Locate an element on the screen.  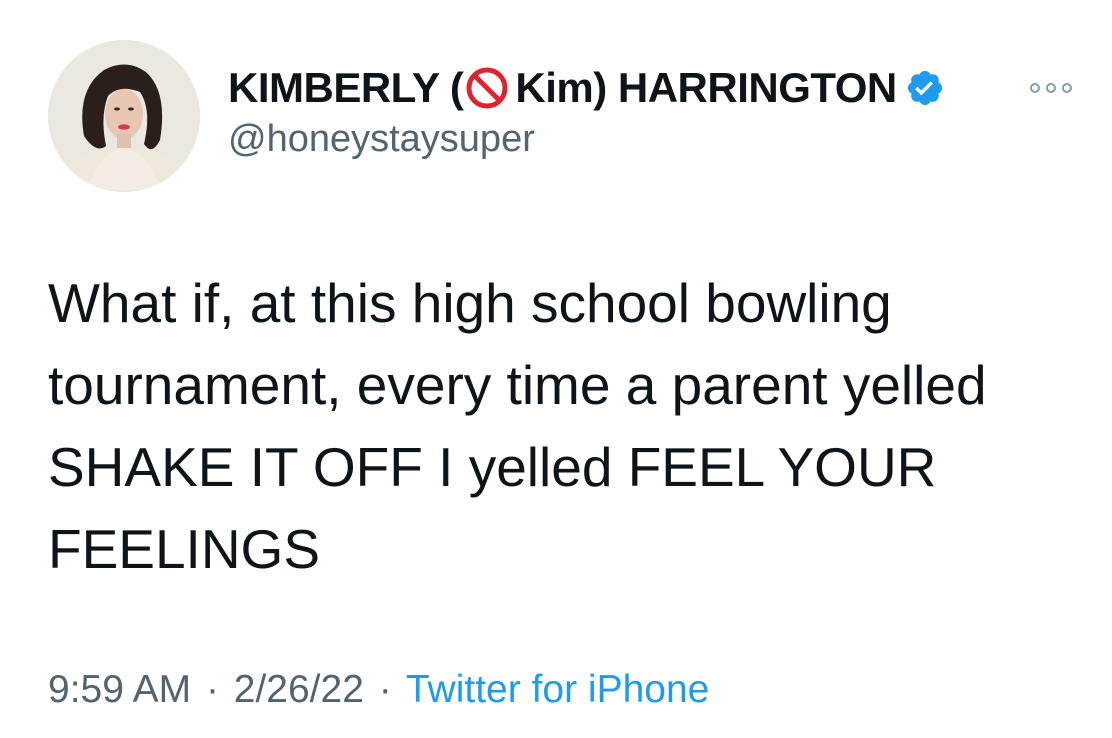
no-entry-icon is located at coordinates (487, 88).